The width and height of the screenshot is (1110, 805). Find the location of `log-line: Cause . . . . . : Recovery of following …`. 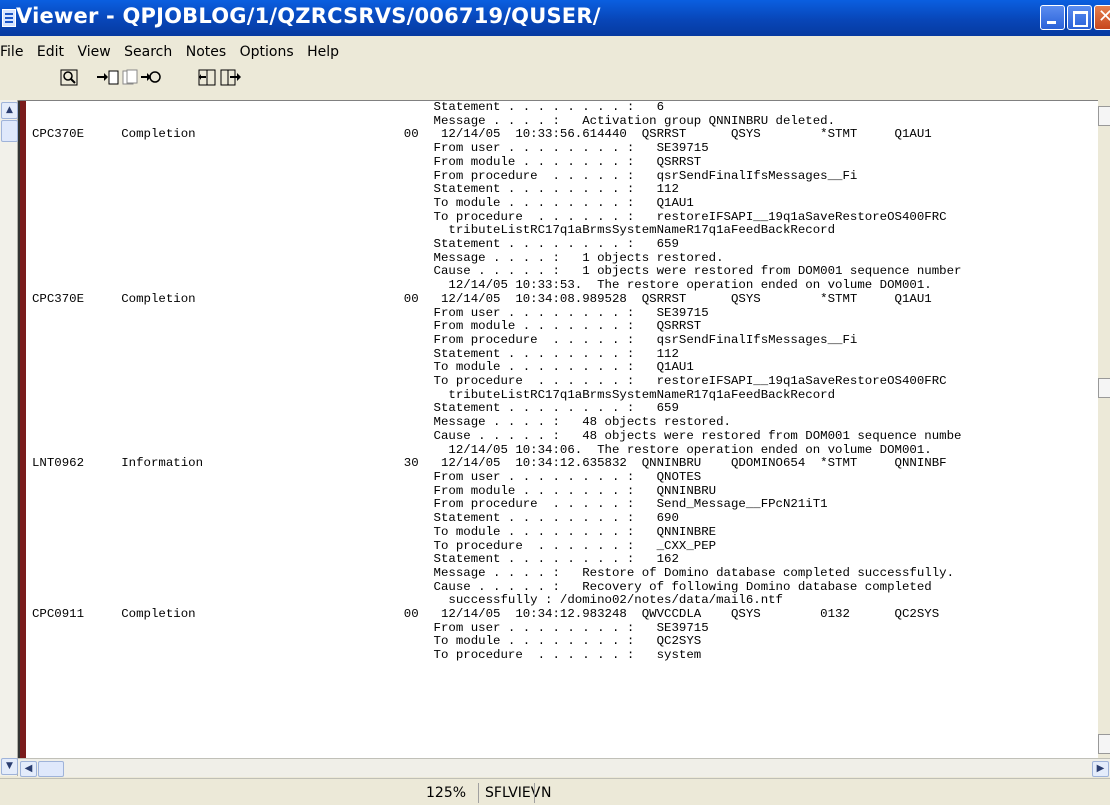

log-line: Cause . . . . . : Recovery of following … is located at coordinates (482, 586).